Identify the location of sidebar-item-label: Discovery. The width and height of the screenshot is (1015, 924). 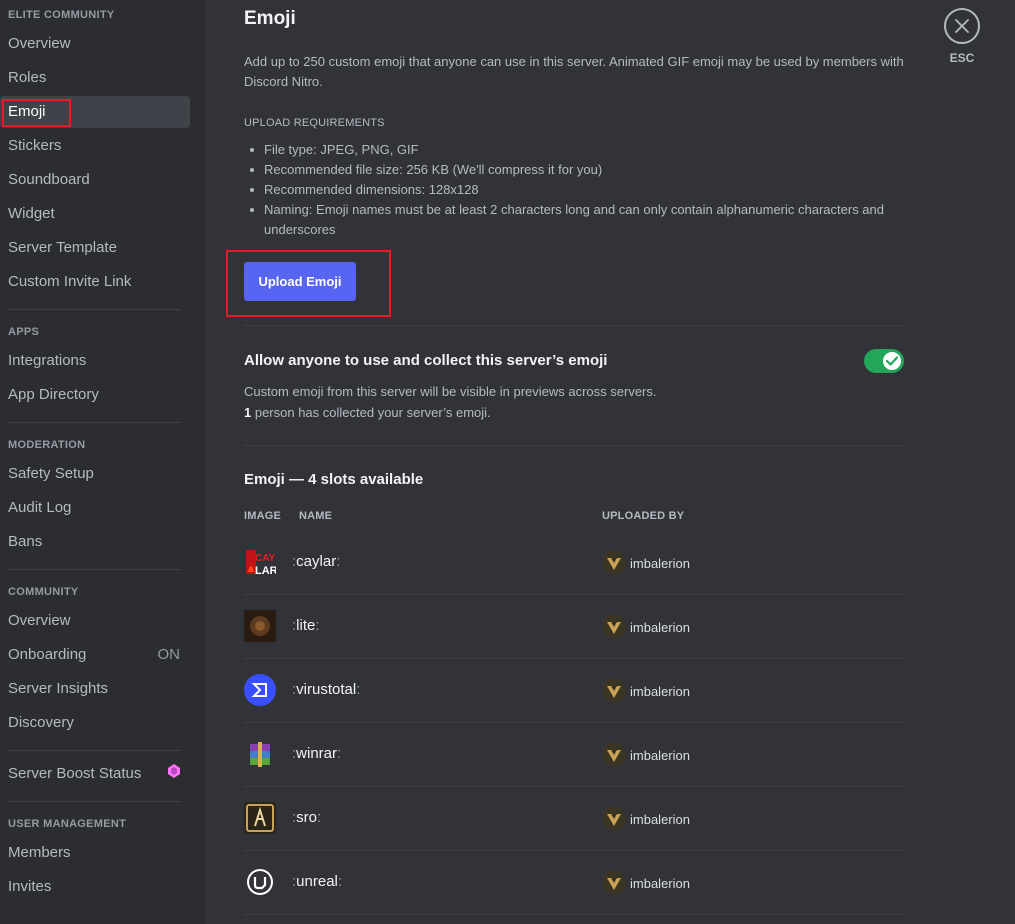
(41, 722).